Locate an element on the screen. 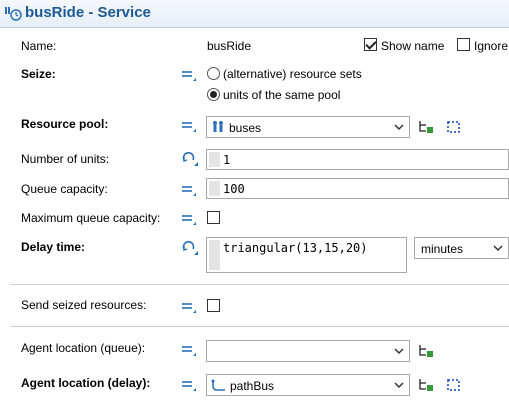 Image resolution: width=509 pixels, height=406 pixels. delay-time-value: triangular(13,15,20) is located at coordinates (295, 248).